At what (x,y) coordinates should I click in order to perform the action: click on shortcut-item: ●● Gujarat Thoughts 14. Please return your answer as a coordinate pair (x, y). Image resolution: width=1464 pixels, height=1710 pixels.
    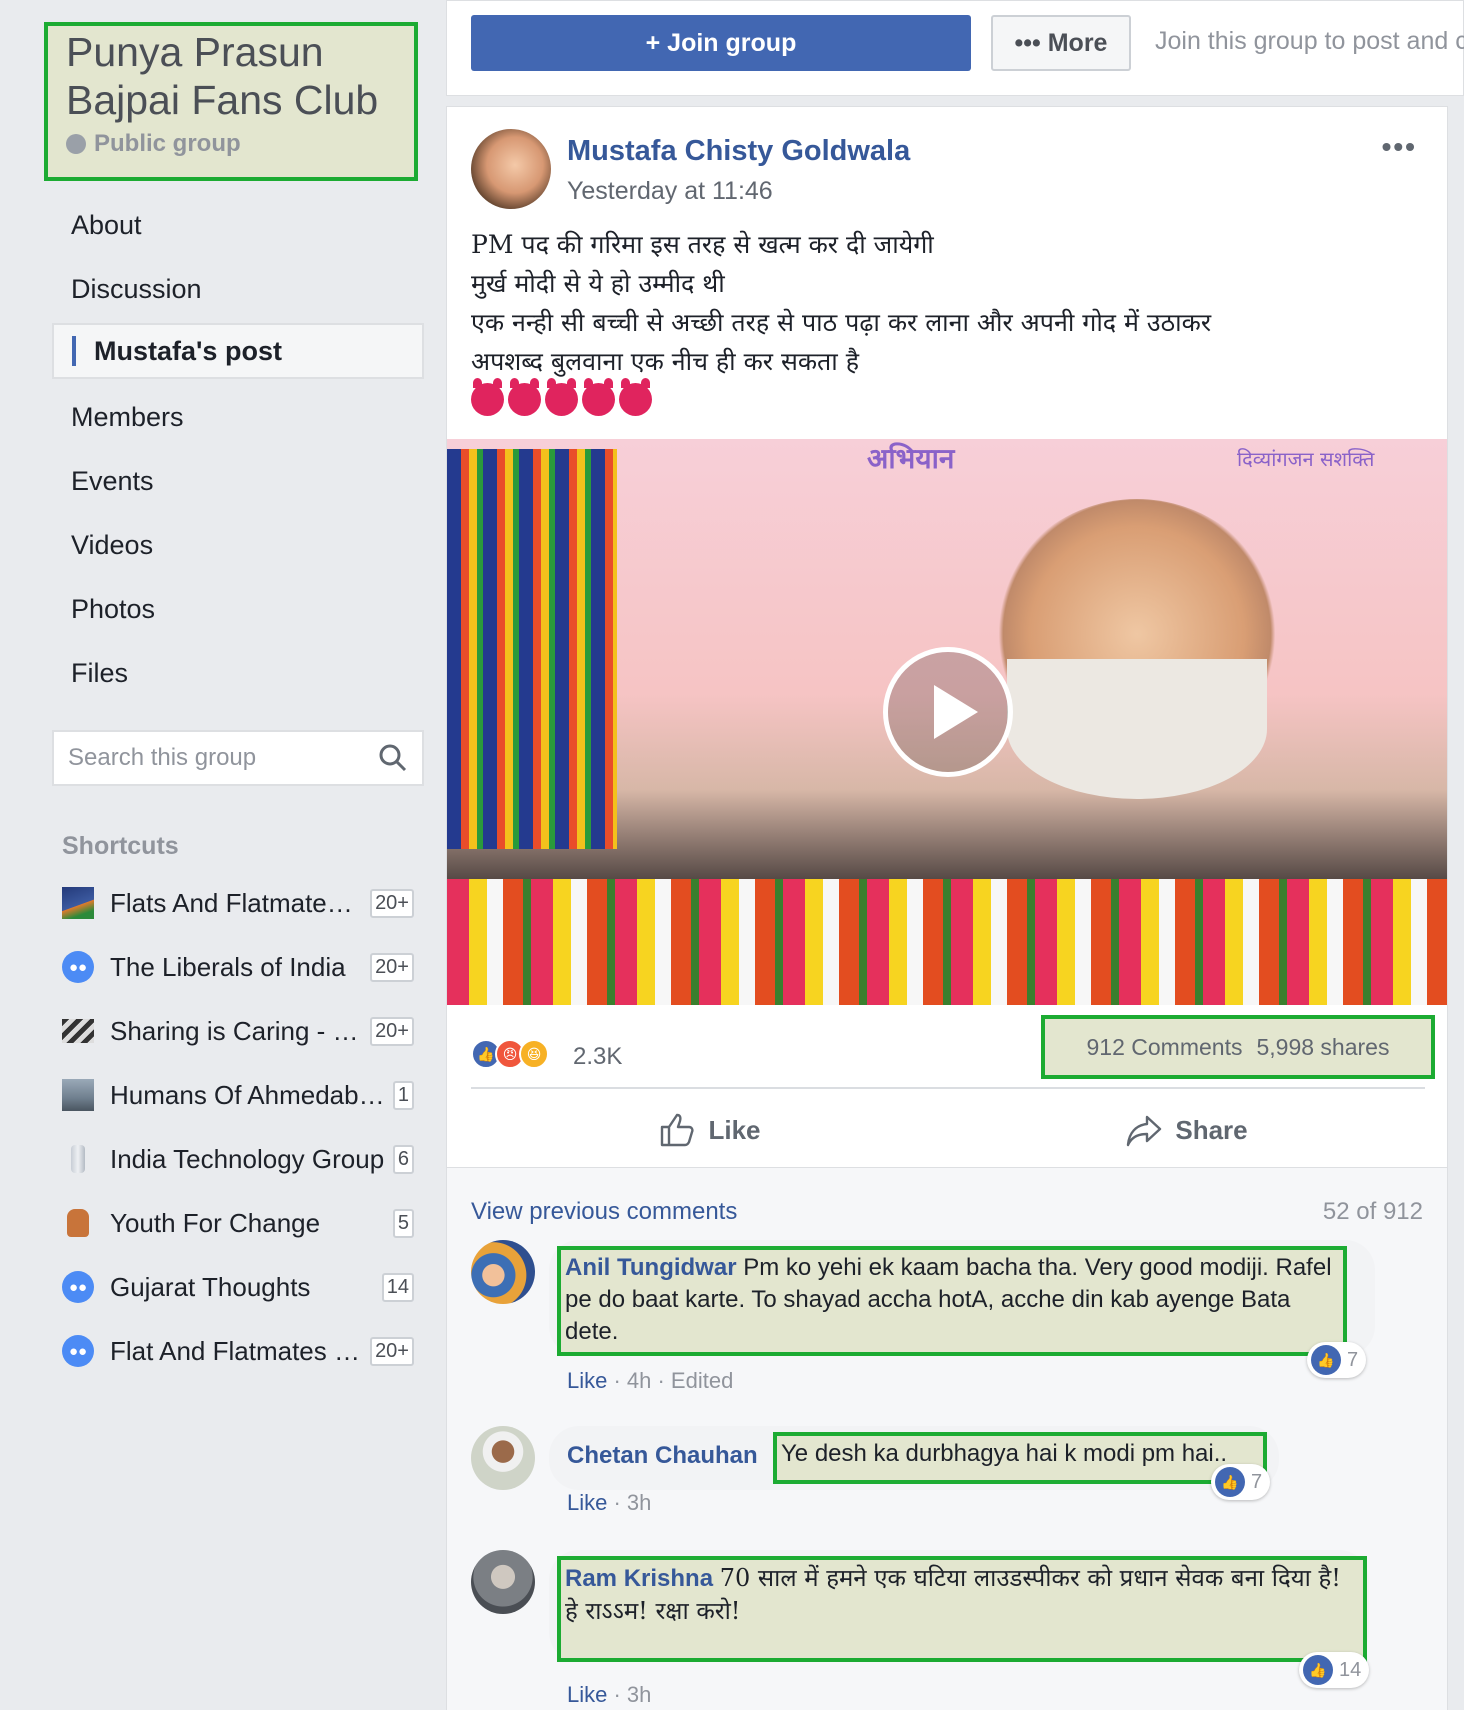
    Looking at the image, I should click on (238, 1287).